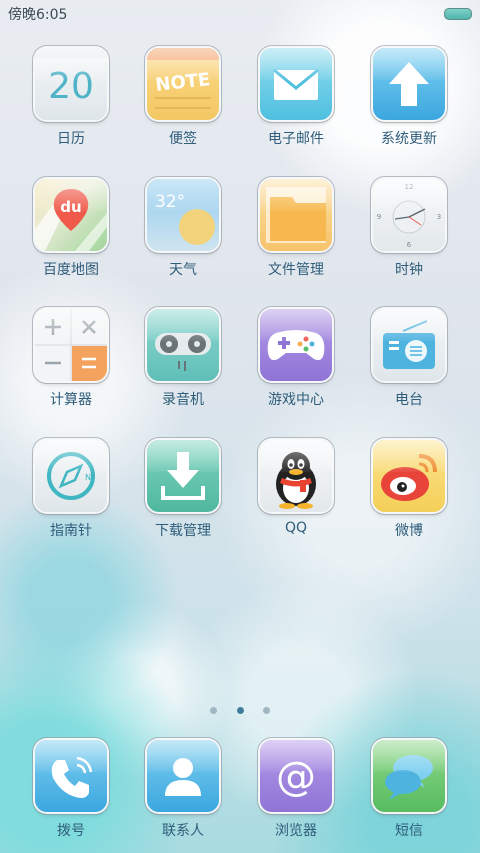  I want to click on app-notes: NOTE 便签, so click(183, 98).